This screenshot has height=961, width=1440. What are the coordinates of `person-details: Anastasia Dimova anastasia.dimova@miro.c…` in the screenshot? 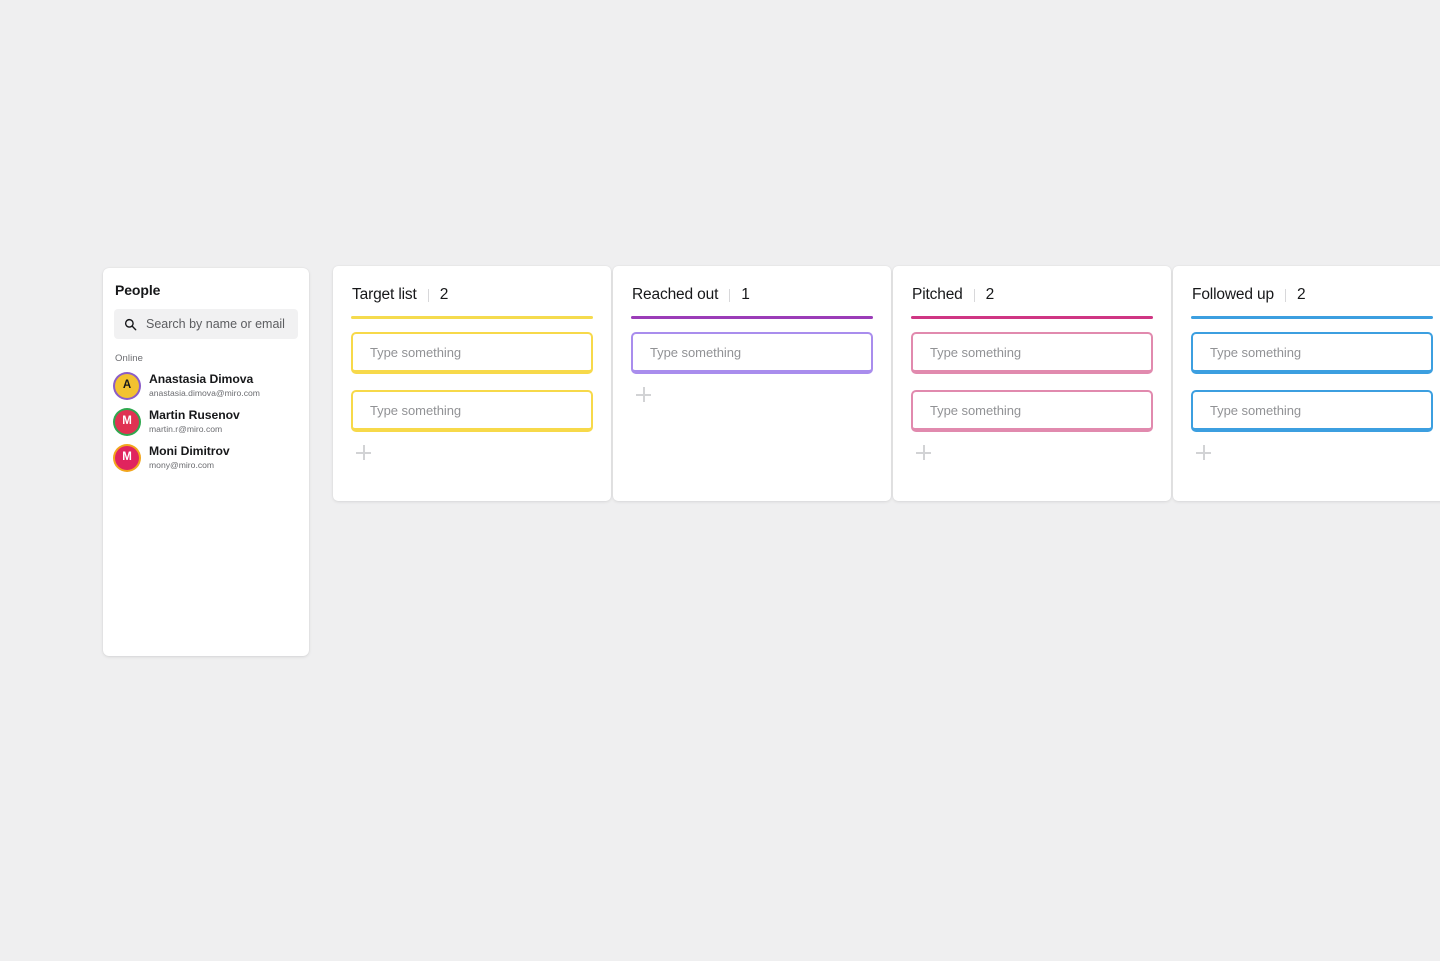 It's located at (204, 386).